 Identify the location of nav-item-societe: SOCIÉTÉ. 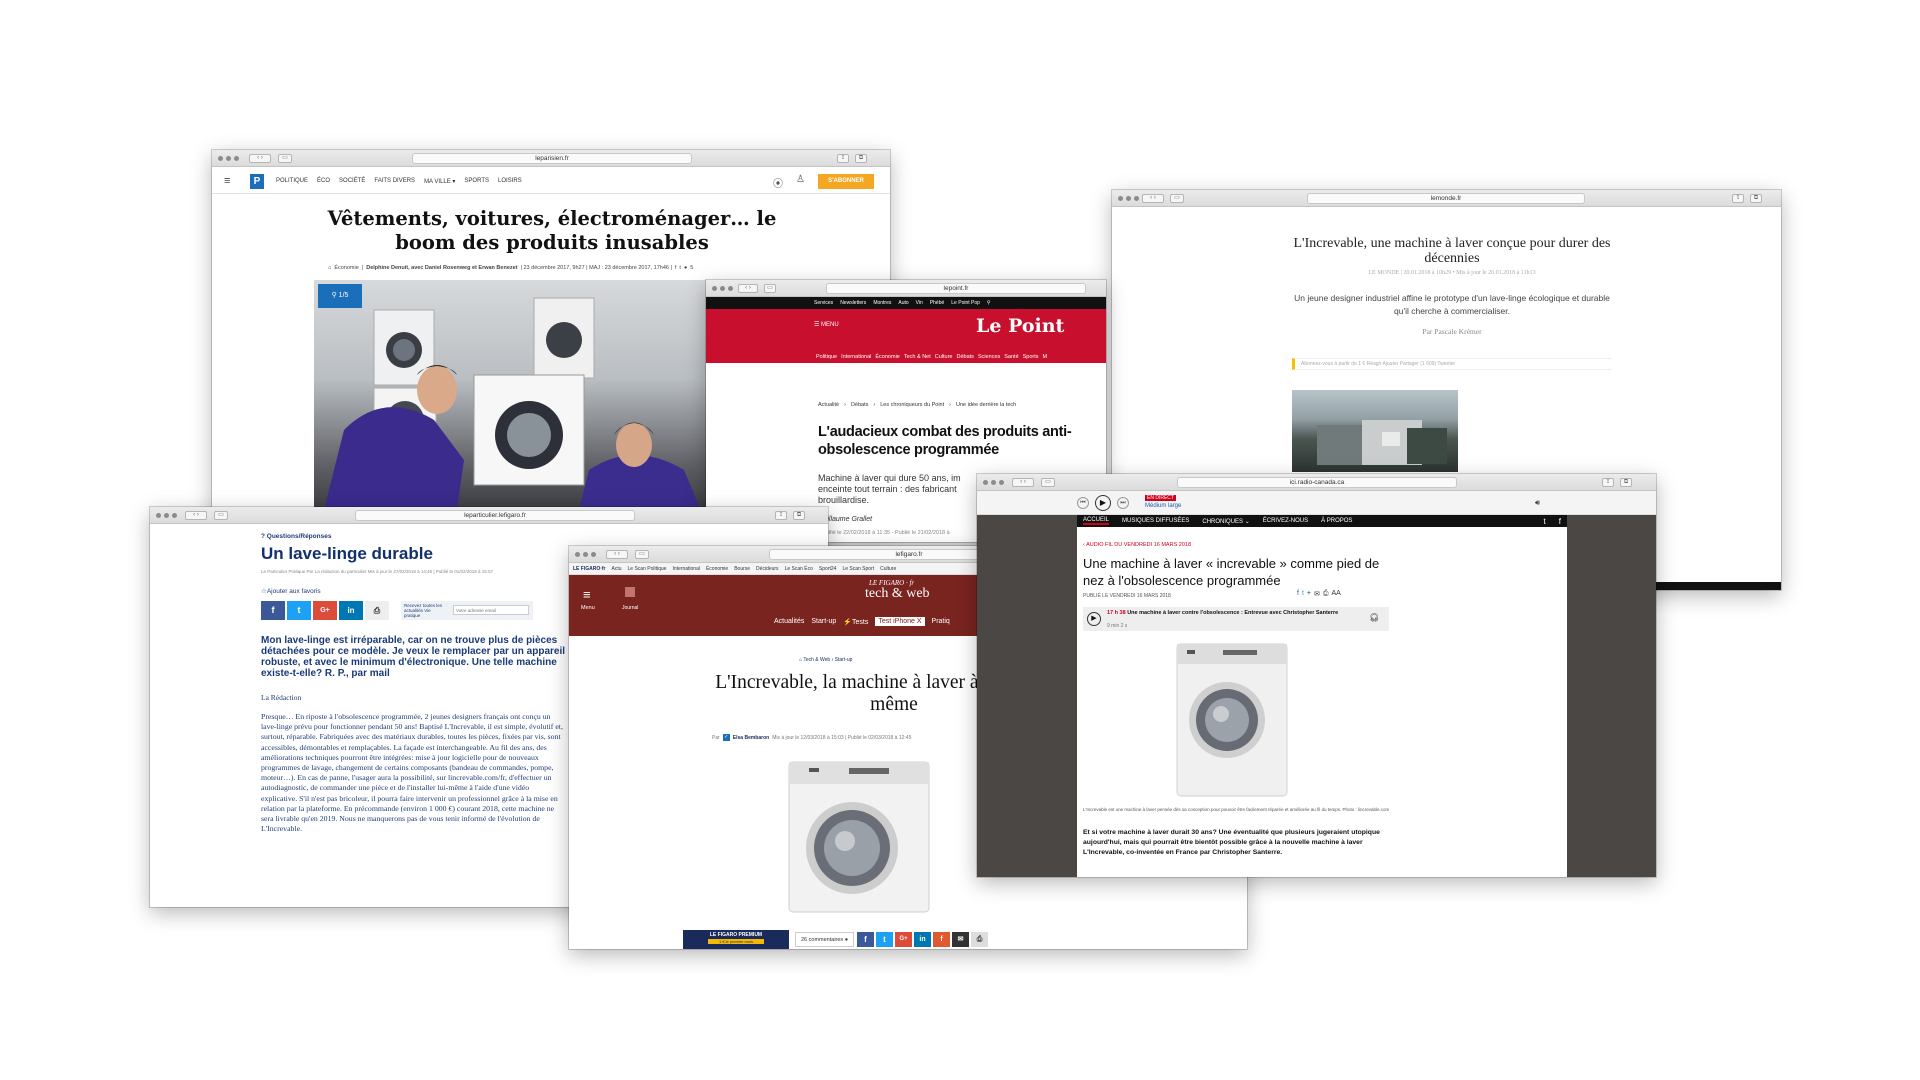
(352, 181).